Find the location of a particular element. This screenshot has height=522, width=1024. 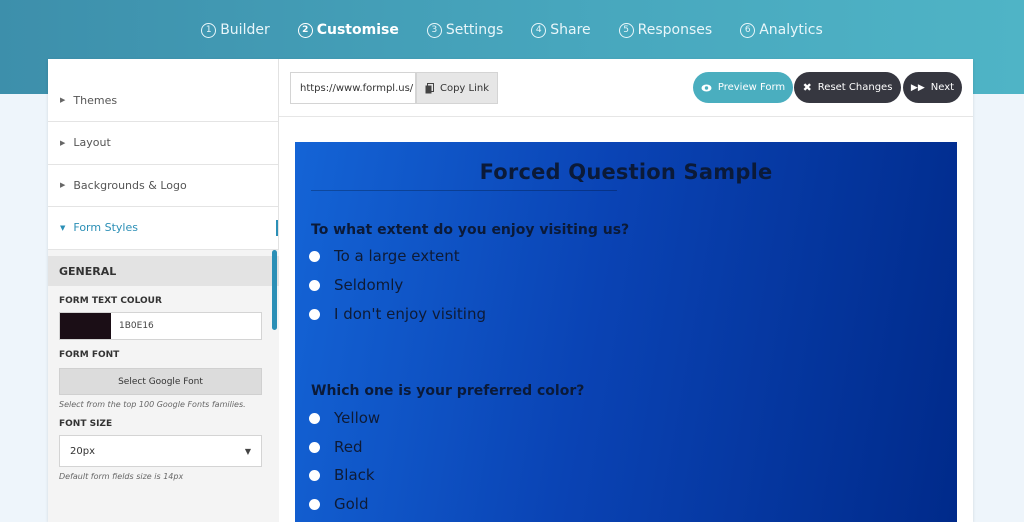

sidebar-item-label: Themes is located at coordinates (95, 100).